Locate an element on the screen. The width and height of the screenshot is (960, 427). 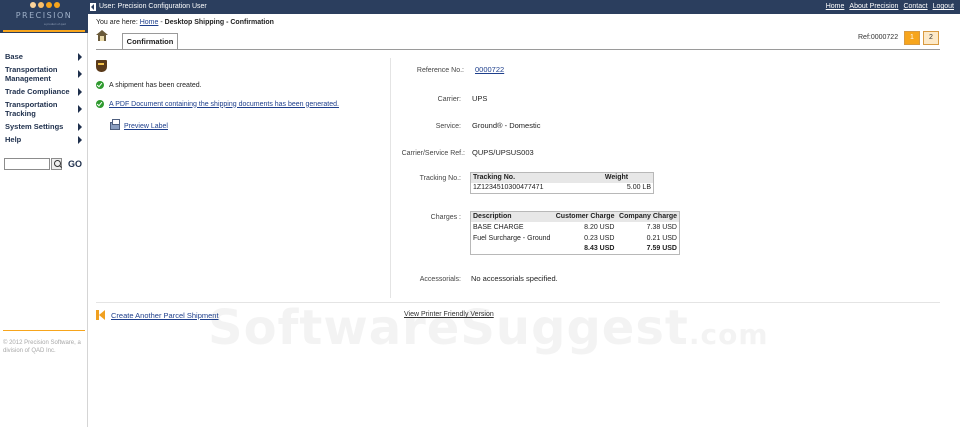
page-1-button: 1 is located at coordinates (912, 38).